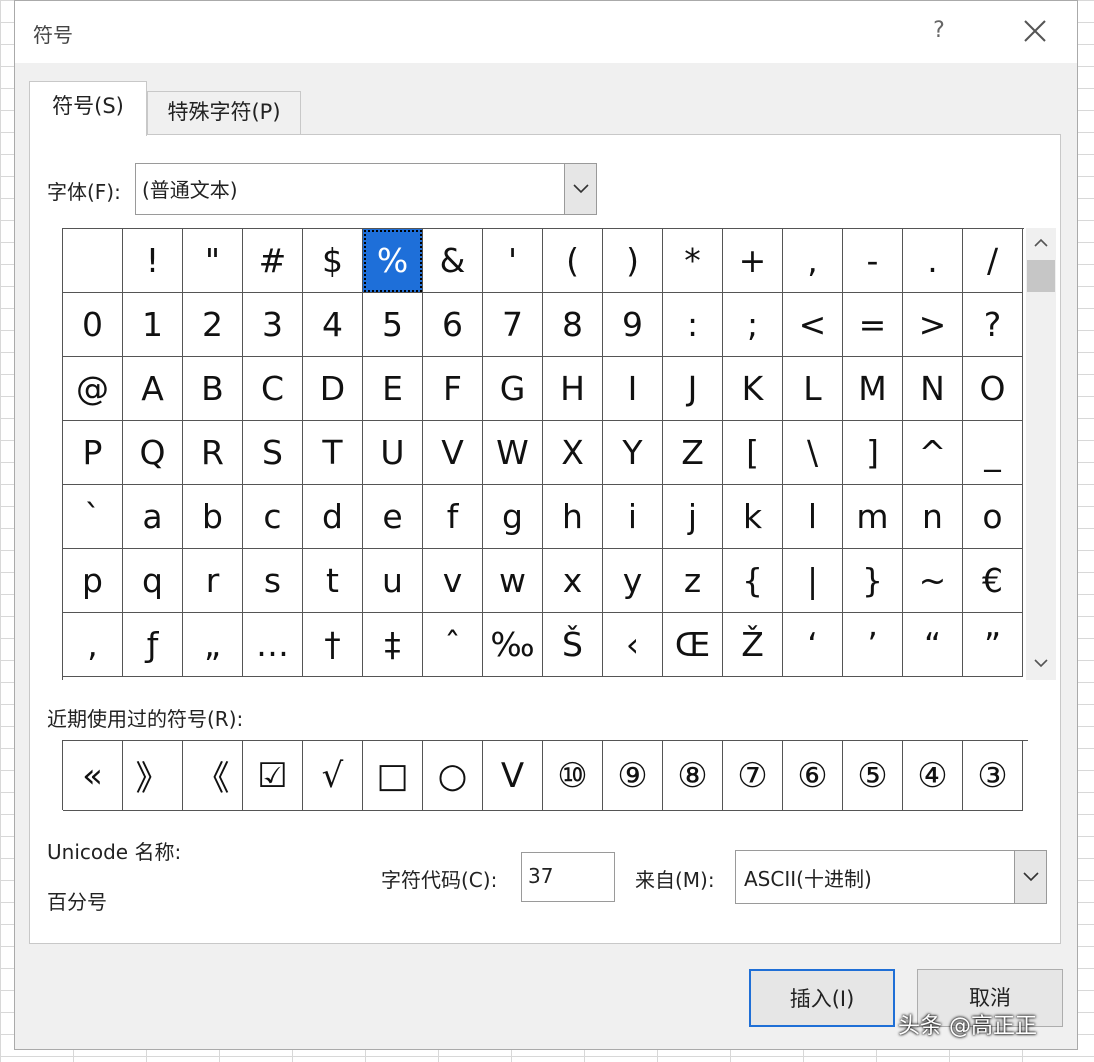 The image size is (1094, 1062). Describe the element at coordinates (453, 581) in the screenshot. I see `symbol-cell: v` at that location.